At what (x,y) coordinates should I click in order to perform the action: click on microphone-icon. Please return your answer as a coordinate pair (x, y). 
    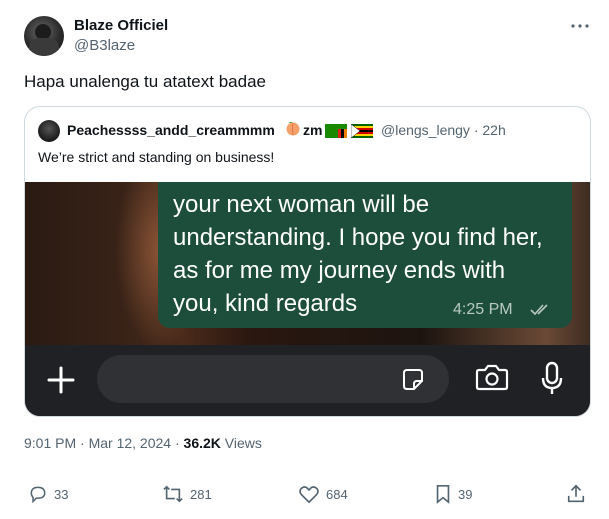
    Looking at the image, I should click on (552, 377).